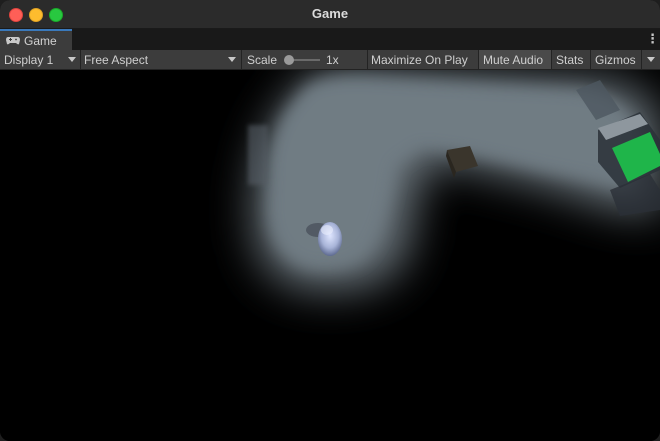 The height and width of the screenshot is (441, 660). I want to click on gizmos-chevron-down-icon, so click(651, 59).